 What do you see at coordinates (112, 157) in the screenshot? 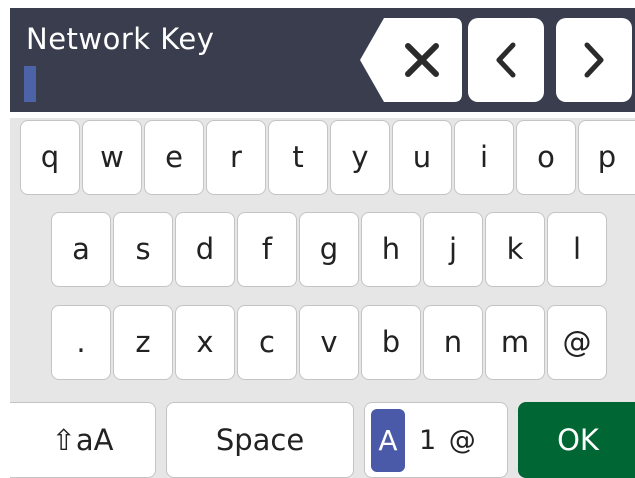
I see `key-w: w` at bounding box center [112, 157].